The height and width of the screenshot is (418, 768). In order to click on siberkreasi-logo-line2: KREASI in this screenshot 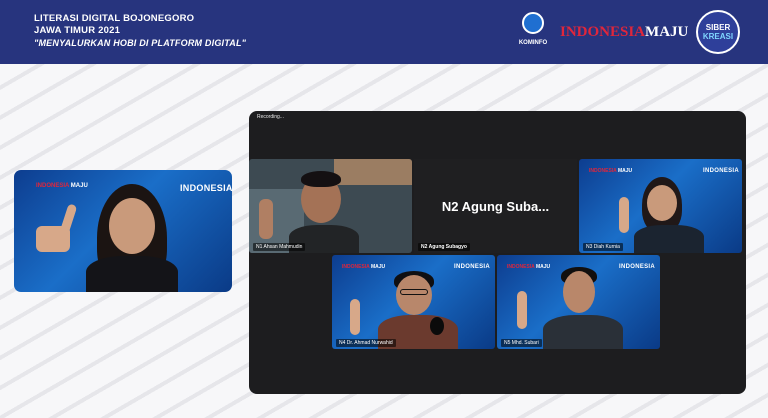, I will do `click(718, 36)`.